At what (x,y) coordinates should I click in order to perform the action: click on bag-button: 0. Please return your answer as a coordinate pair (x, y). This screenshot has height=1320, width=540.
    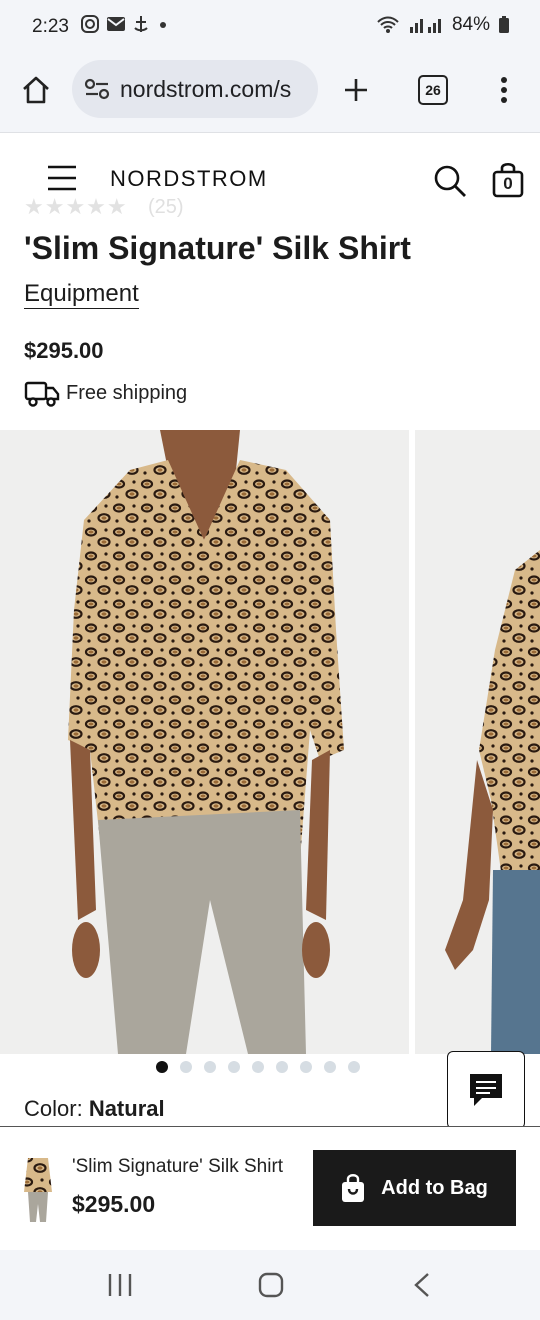
    Looking at the image, I should click on (508, 179).